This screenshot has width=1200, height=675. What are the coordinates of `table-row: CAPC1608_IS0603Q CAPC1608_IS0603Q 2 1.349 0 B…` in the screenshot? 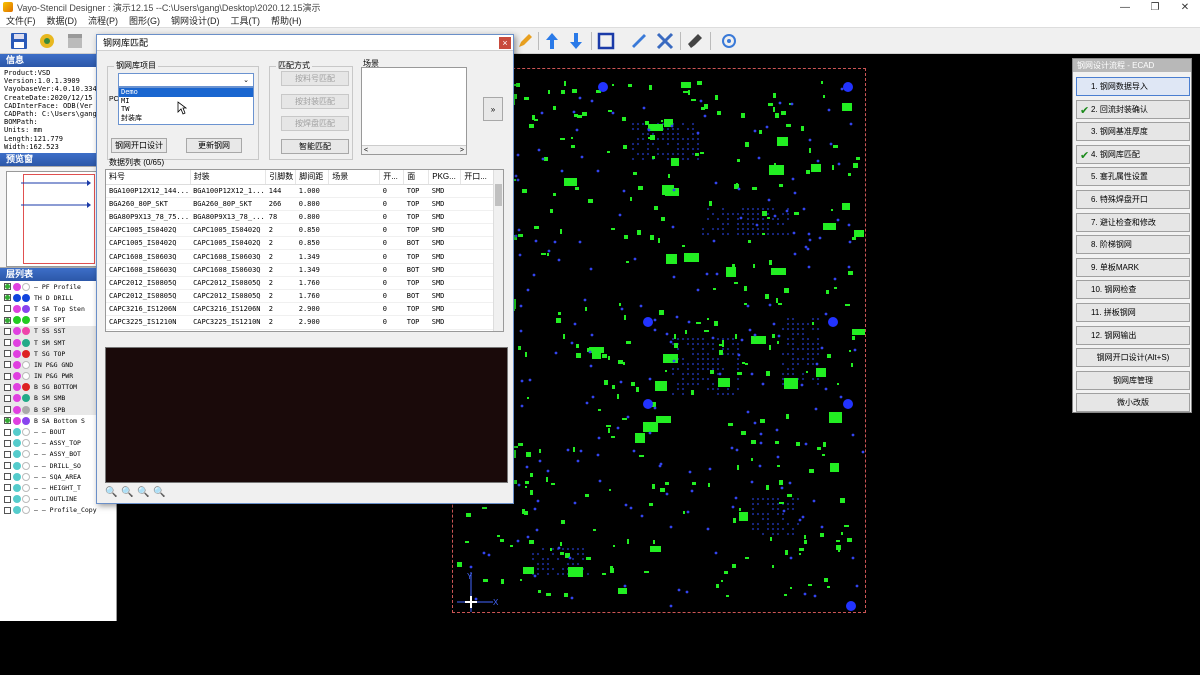 It's located at (303, 270).